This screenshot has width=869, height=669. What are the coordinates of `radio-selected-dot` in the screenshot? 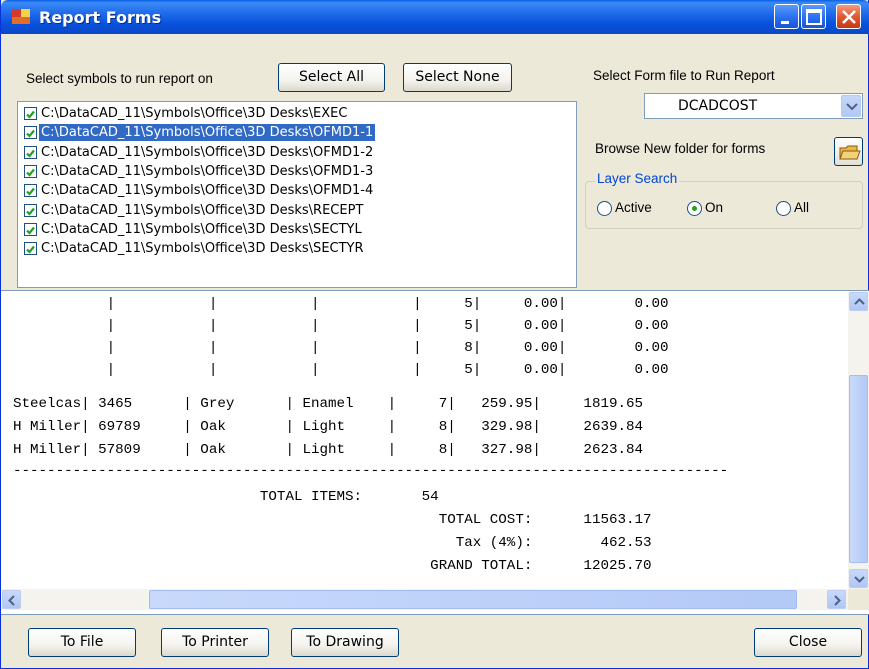 It's located at (694, 208).